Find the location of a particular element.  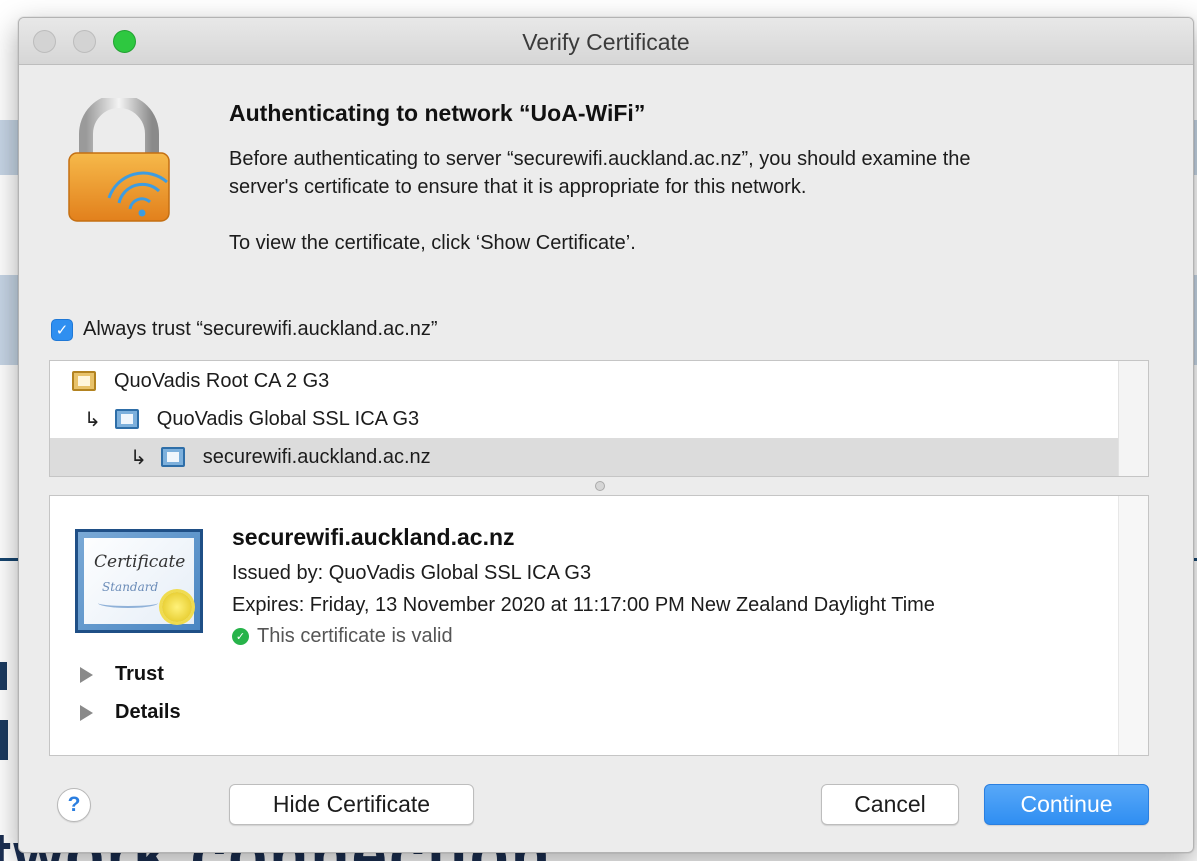

chain-item-intermediate: ↳ QuoVadis Global SSL ICA G3 is located at coordinates (584, 419).